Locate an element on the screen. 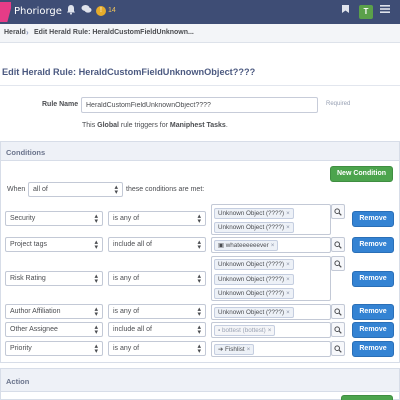 This screenshot has width=400, height=400. flag-icon is located at coordinates (345, 11).